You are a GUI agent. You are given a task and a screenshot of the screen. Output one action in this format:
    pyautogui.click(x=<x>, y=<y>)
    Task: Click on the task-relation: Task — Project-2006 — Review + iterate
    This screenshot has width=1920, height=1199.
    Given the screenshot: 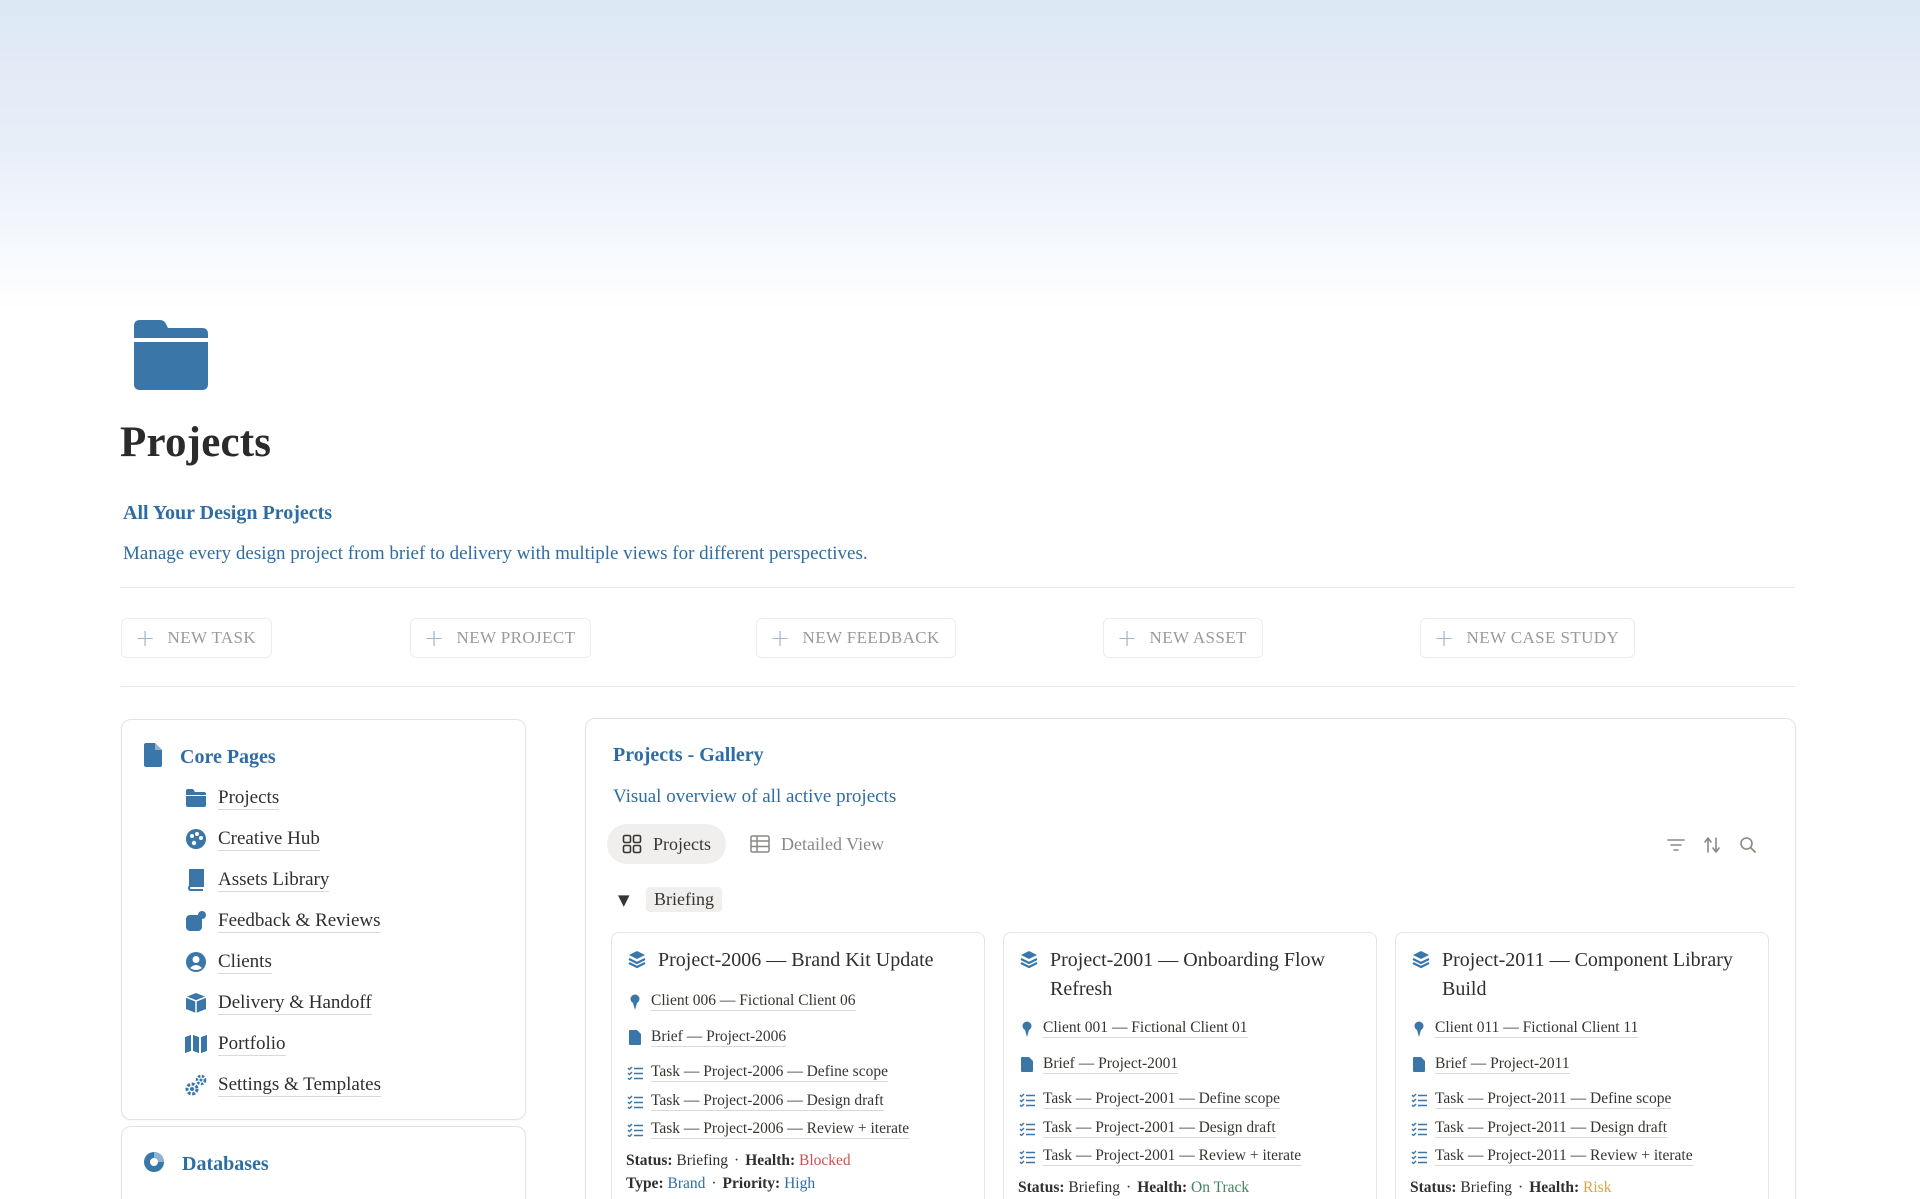 What is the action you would take?
    pyautogui.click(x=768, y=1129)
    